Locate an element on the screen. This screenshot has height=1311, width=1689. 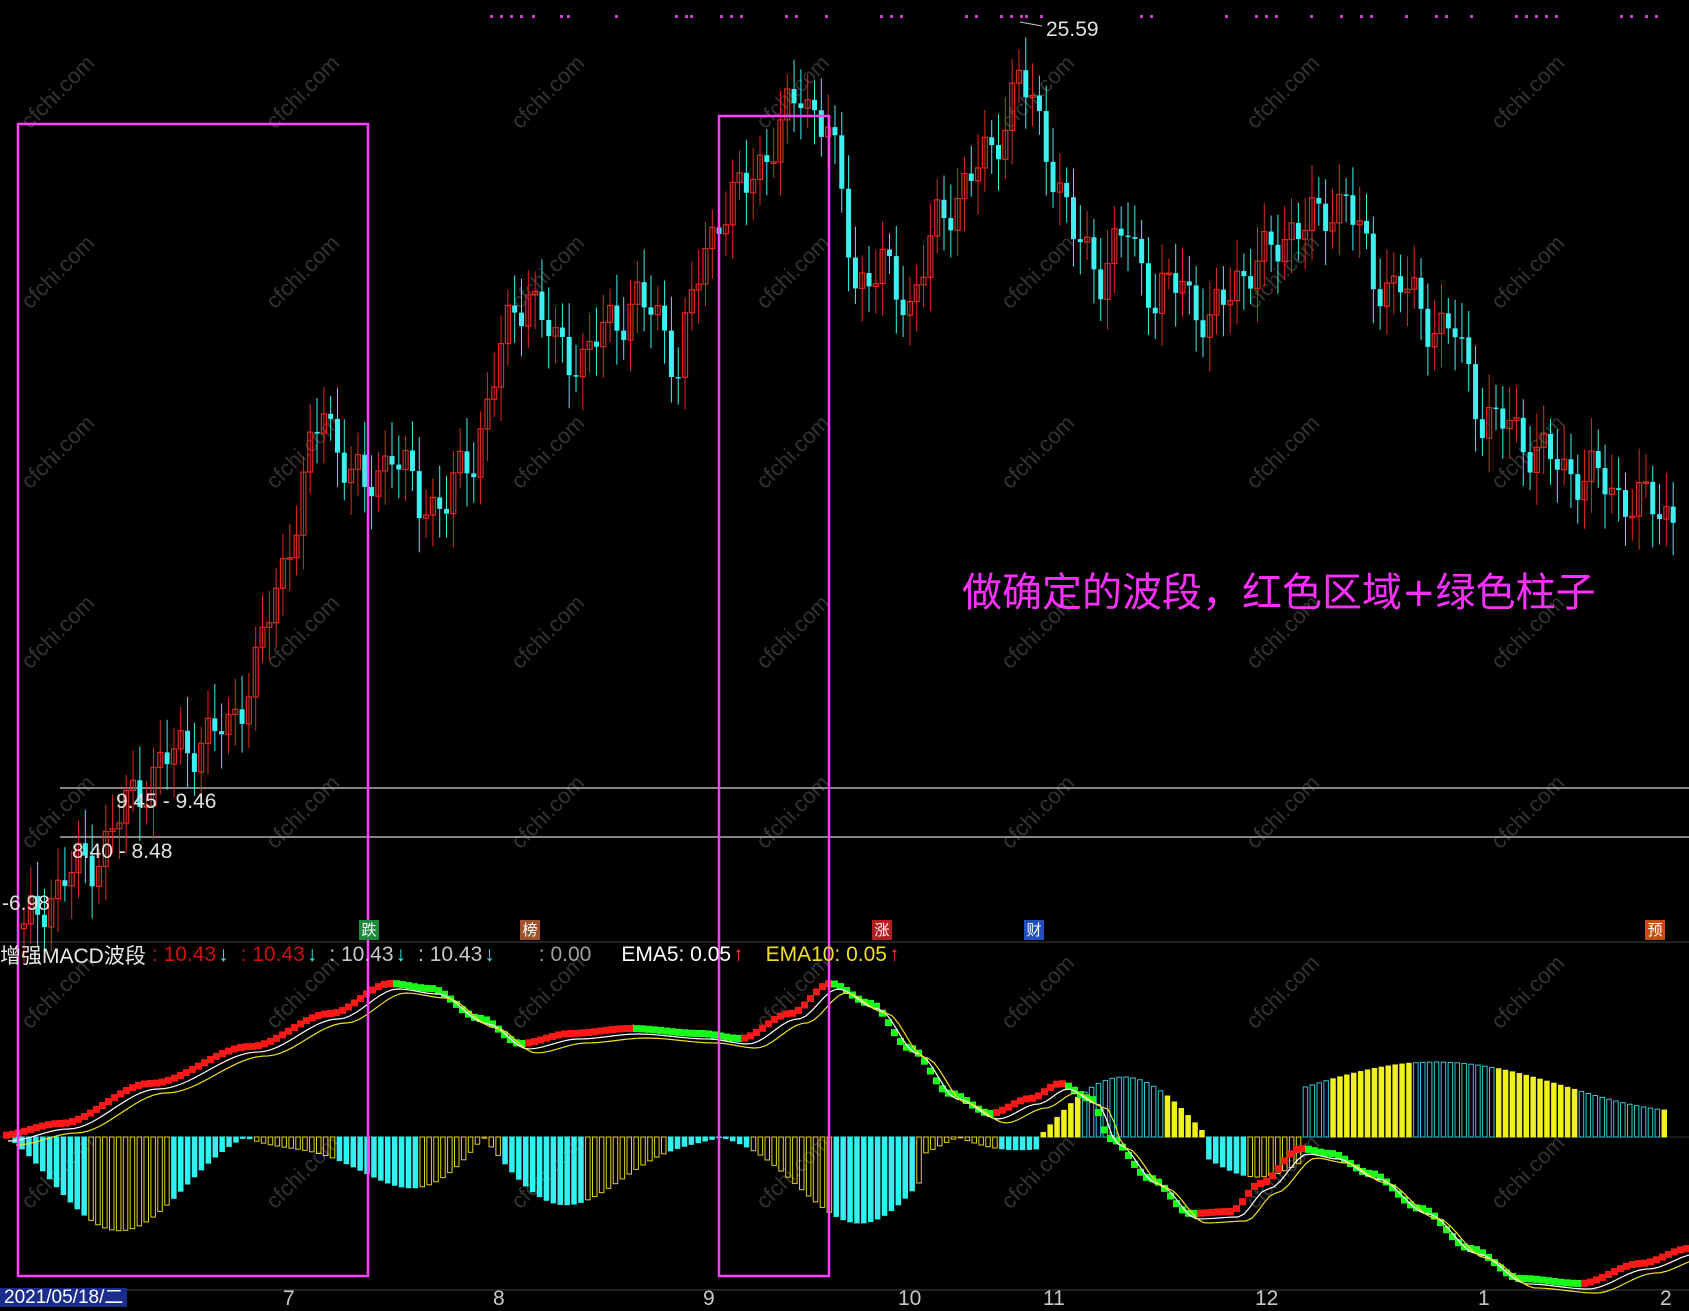
indicator-value-1: : 10.43 is located at coordinates (184, 954).